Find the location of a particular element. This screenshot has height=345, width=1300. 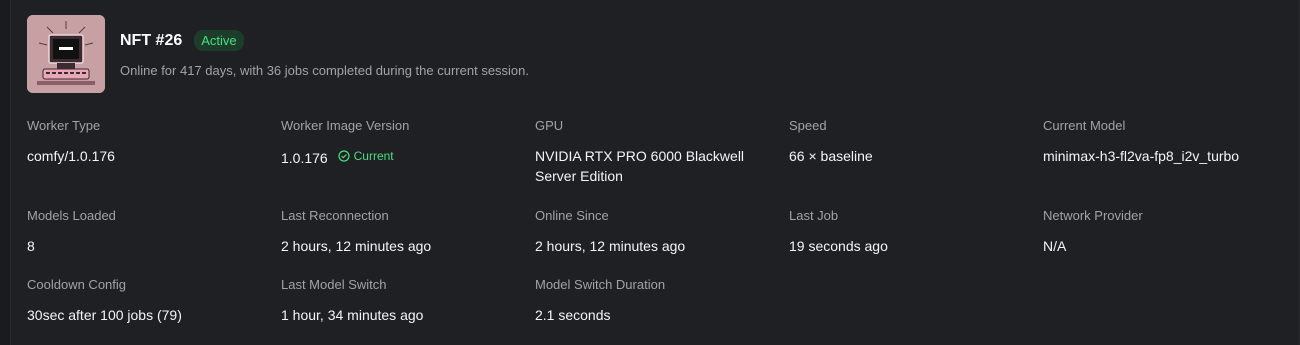

field-value: minimax-h3-fl2va-fp8_i2v_turbo is located at coordinates (1141, 156).